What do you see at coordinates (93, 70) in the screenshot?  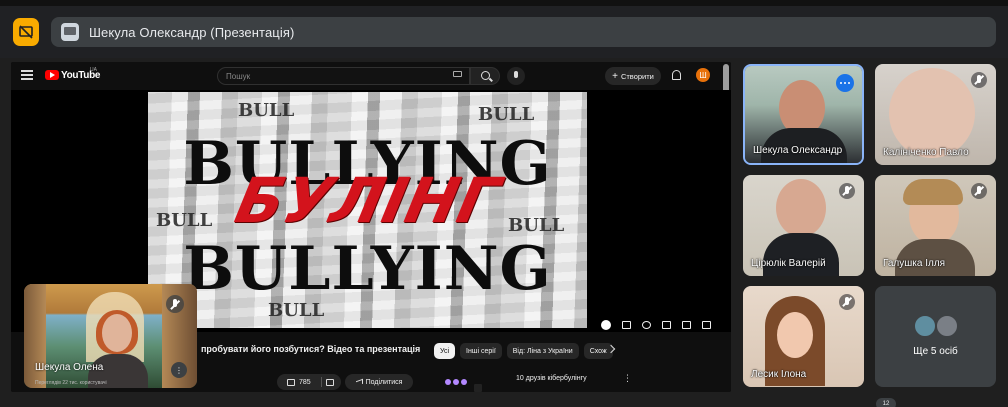 I see `youtube-region: UA` at bounding box center [93, 70].